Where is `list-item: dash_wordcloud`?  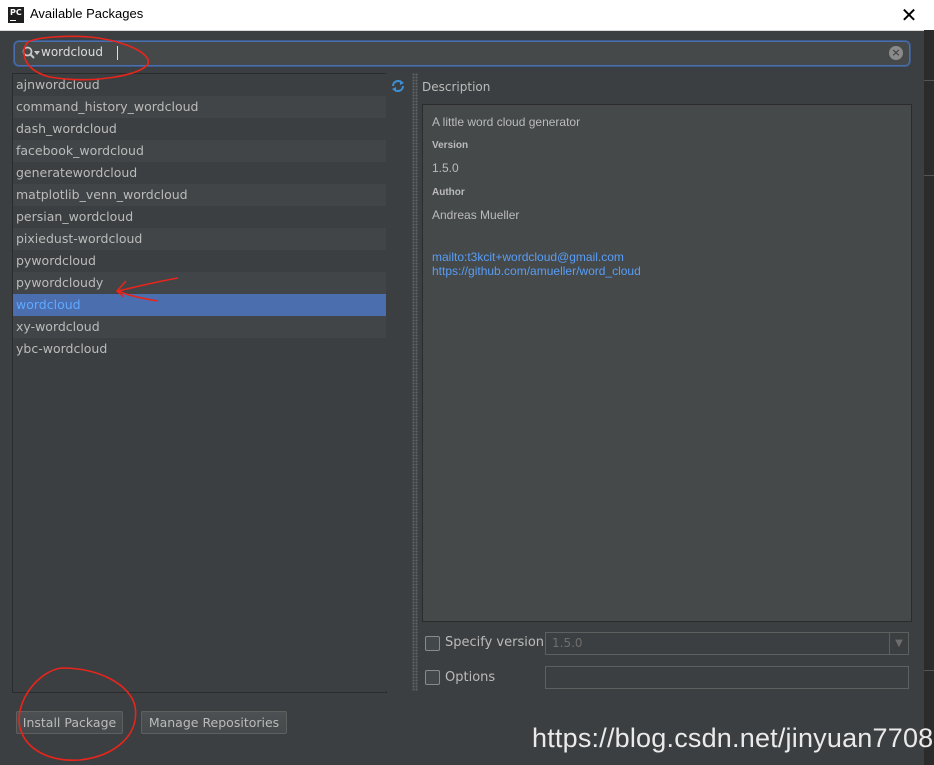 list-item: dash_wordcloud is located at coordinates (199, 129).